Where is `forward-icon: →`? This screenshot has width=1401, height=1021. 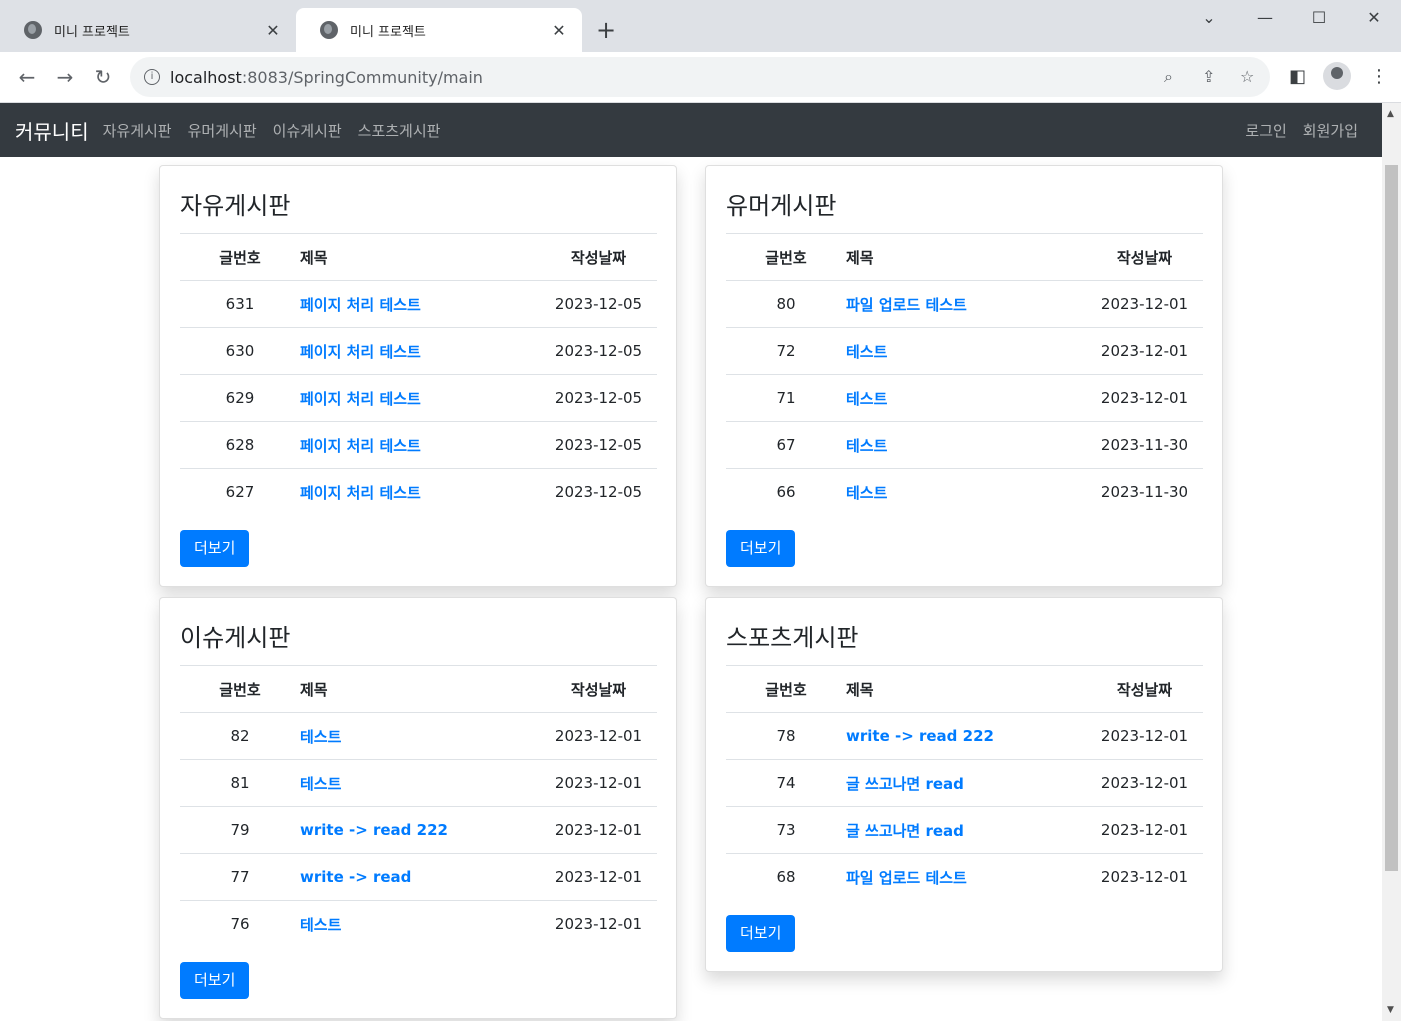
forward-icon: → is located at coordinates (65, 77).